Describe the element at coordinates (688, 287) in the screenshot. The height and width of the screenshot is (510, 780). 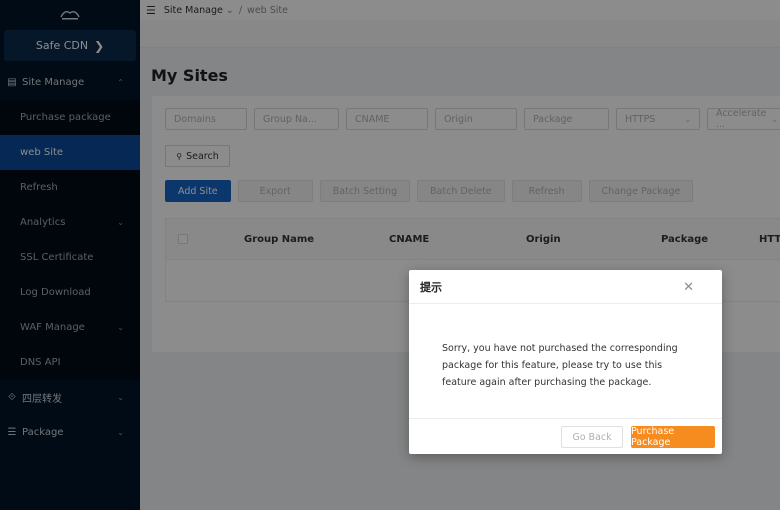
I see `close-icon: ✕` at that location.